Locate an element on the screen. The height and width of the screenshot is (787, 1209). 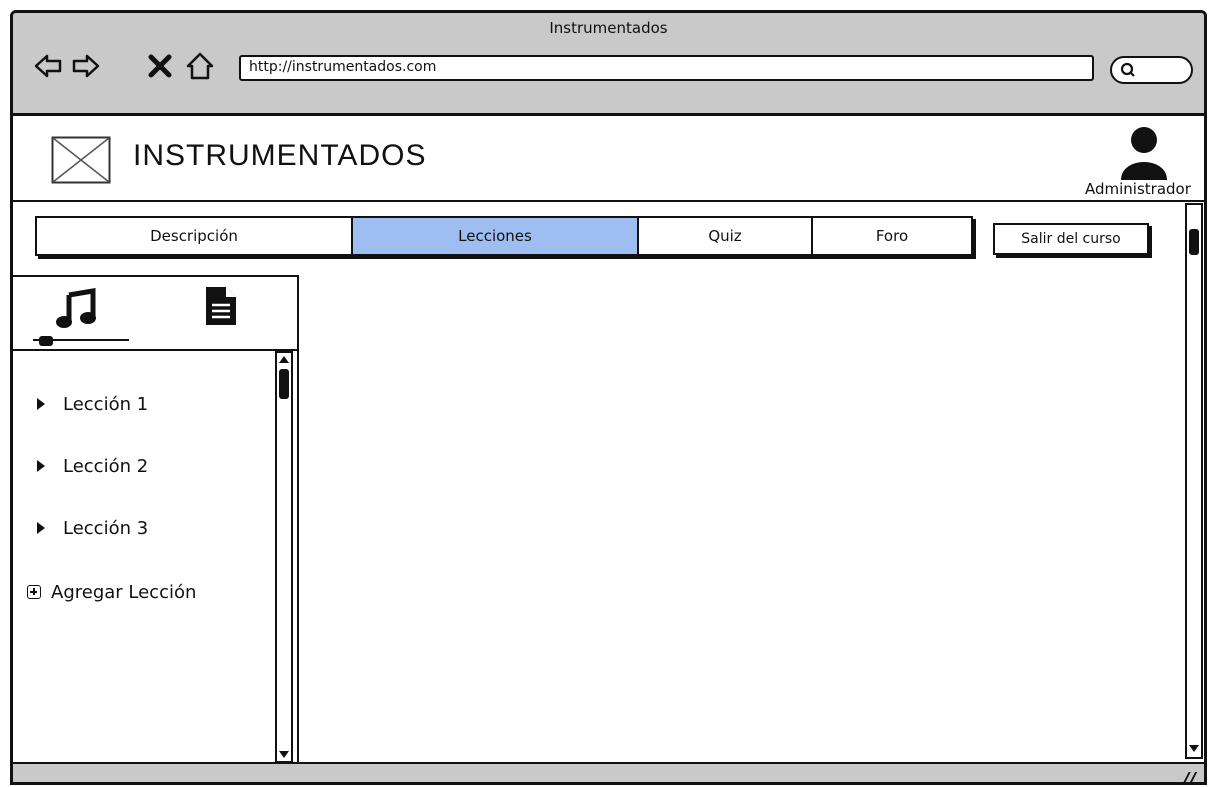
browser-search-field is located at coordinates (1151, 70).